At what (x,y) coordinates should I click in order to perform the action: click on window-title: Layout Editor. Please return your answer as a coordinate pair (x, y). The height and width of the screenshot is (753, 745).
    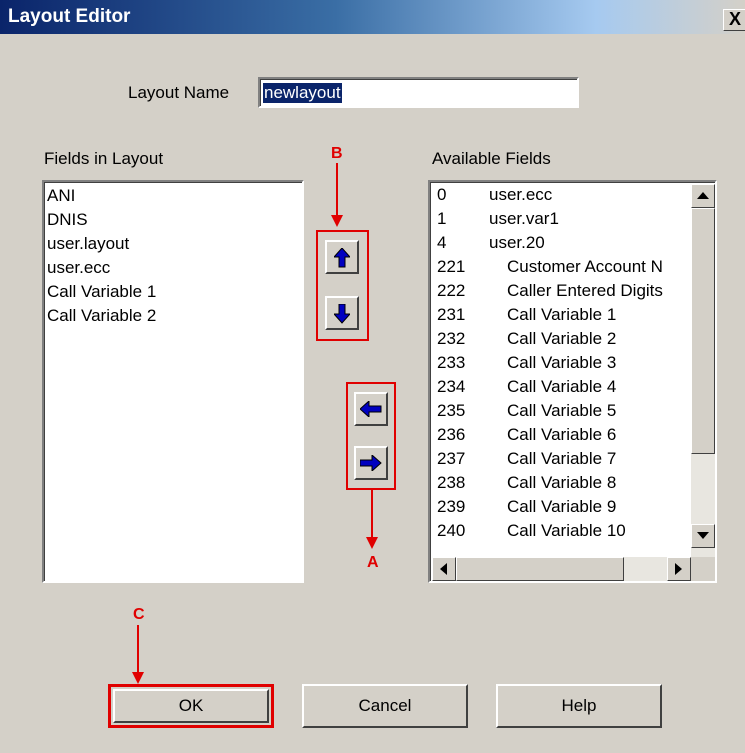
    Looking at the image, I should click on (69, 16).